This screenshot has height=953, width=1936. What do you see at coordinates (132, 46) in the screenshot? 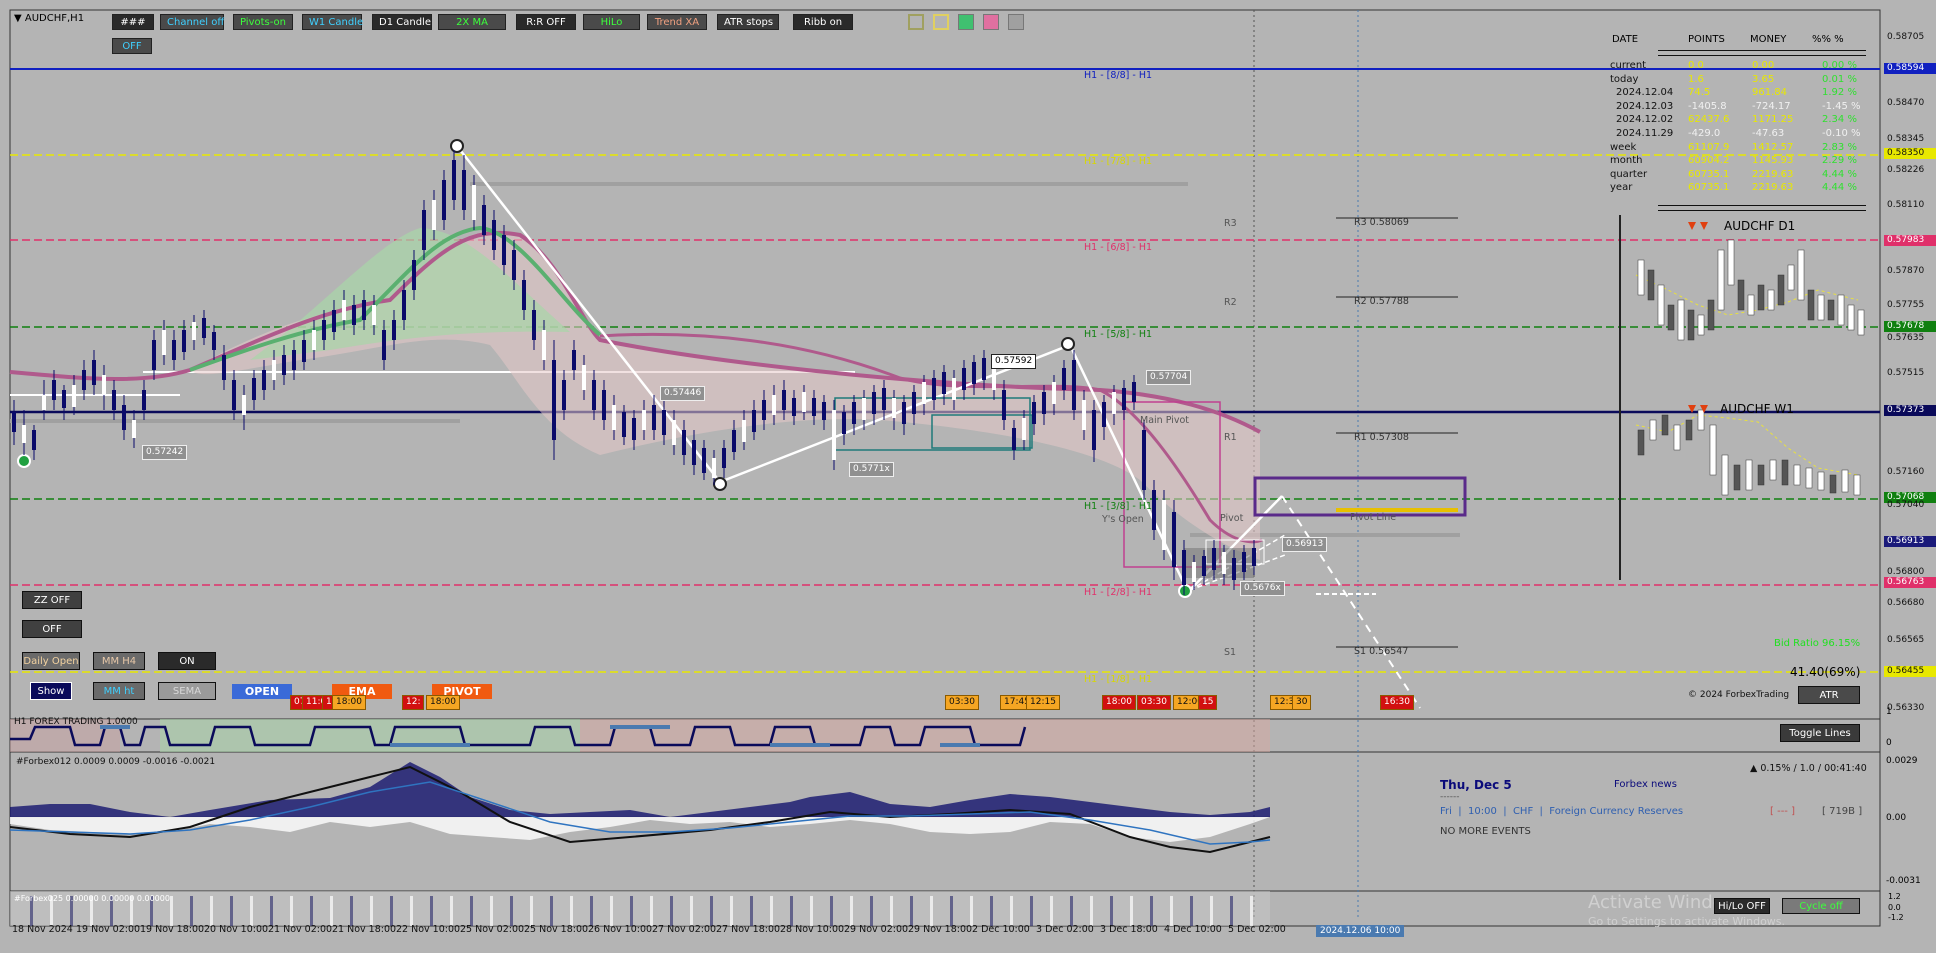
I see `toolbar-off-button: OFF` at bounding box center [132, 46].